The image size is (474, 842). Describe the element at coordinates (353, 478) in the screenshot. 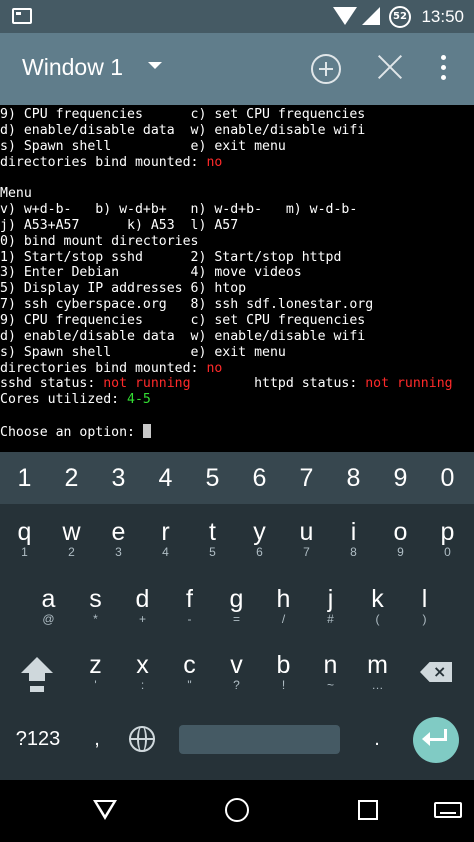

I see `key-8: 8` at that location.